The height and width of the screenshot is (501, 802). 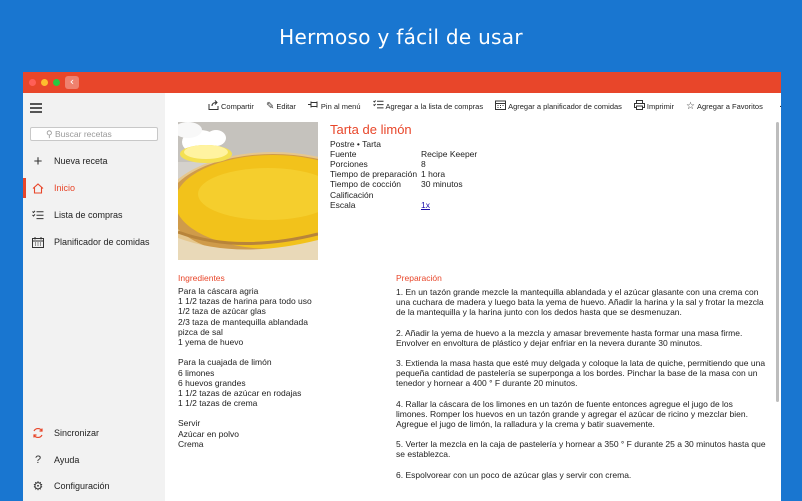 I want to click on question-icon: ?, so click(x=38, y=460).